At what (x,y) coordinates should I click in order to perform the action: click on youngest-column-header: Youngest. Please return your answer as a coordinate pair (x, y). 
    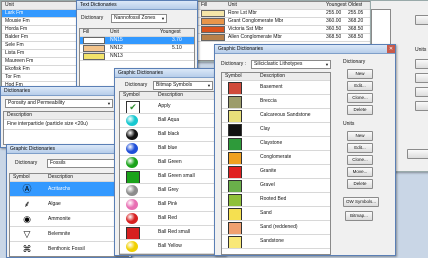
    Looking at the image, I should click on (336, 5).